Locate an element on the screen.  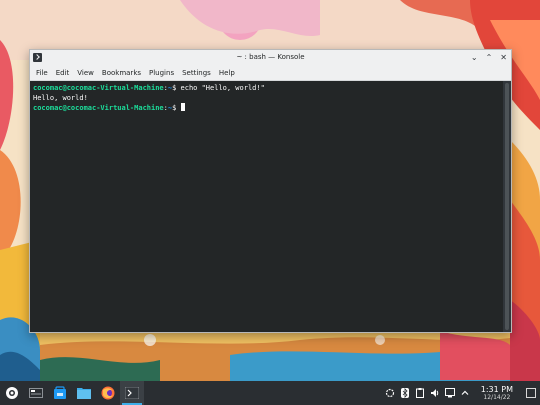
prompt-symbol: $ is located at coordinates (176, 108).